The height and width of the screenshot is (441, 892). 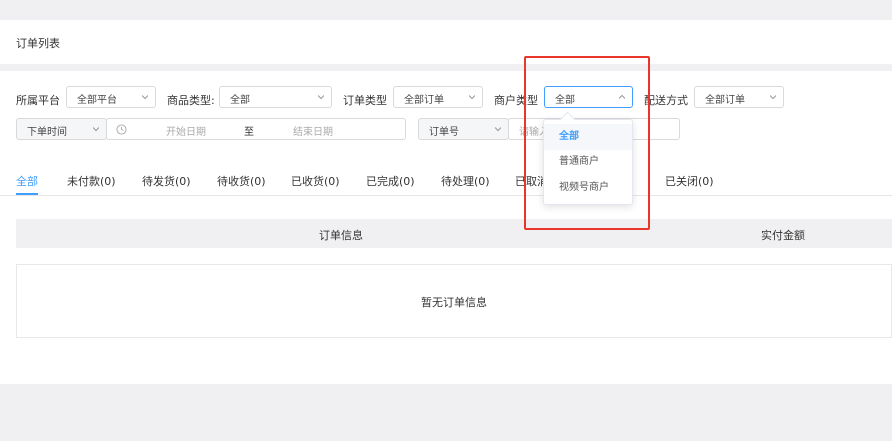 I want to click on annotation-highlight-box, so click(x=587, y=143).